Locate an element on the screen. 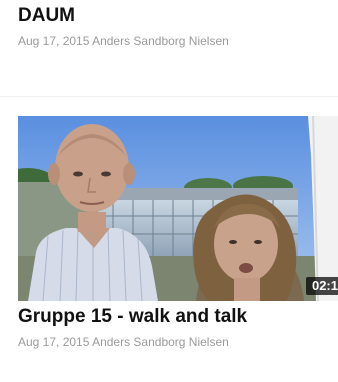 The height and width of the screenshot is (382, 338). duration-badge: 02:1 is located at coordinates (321, 286).